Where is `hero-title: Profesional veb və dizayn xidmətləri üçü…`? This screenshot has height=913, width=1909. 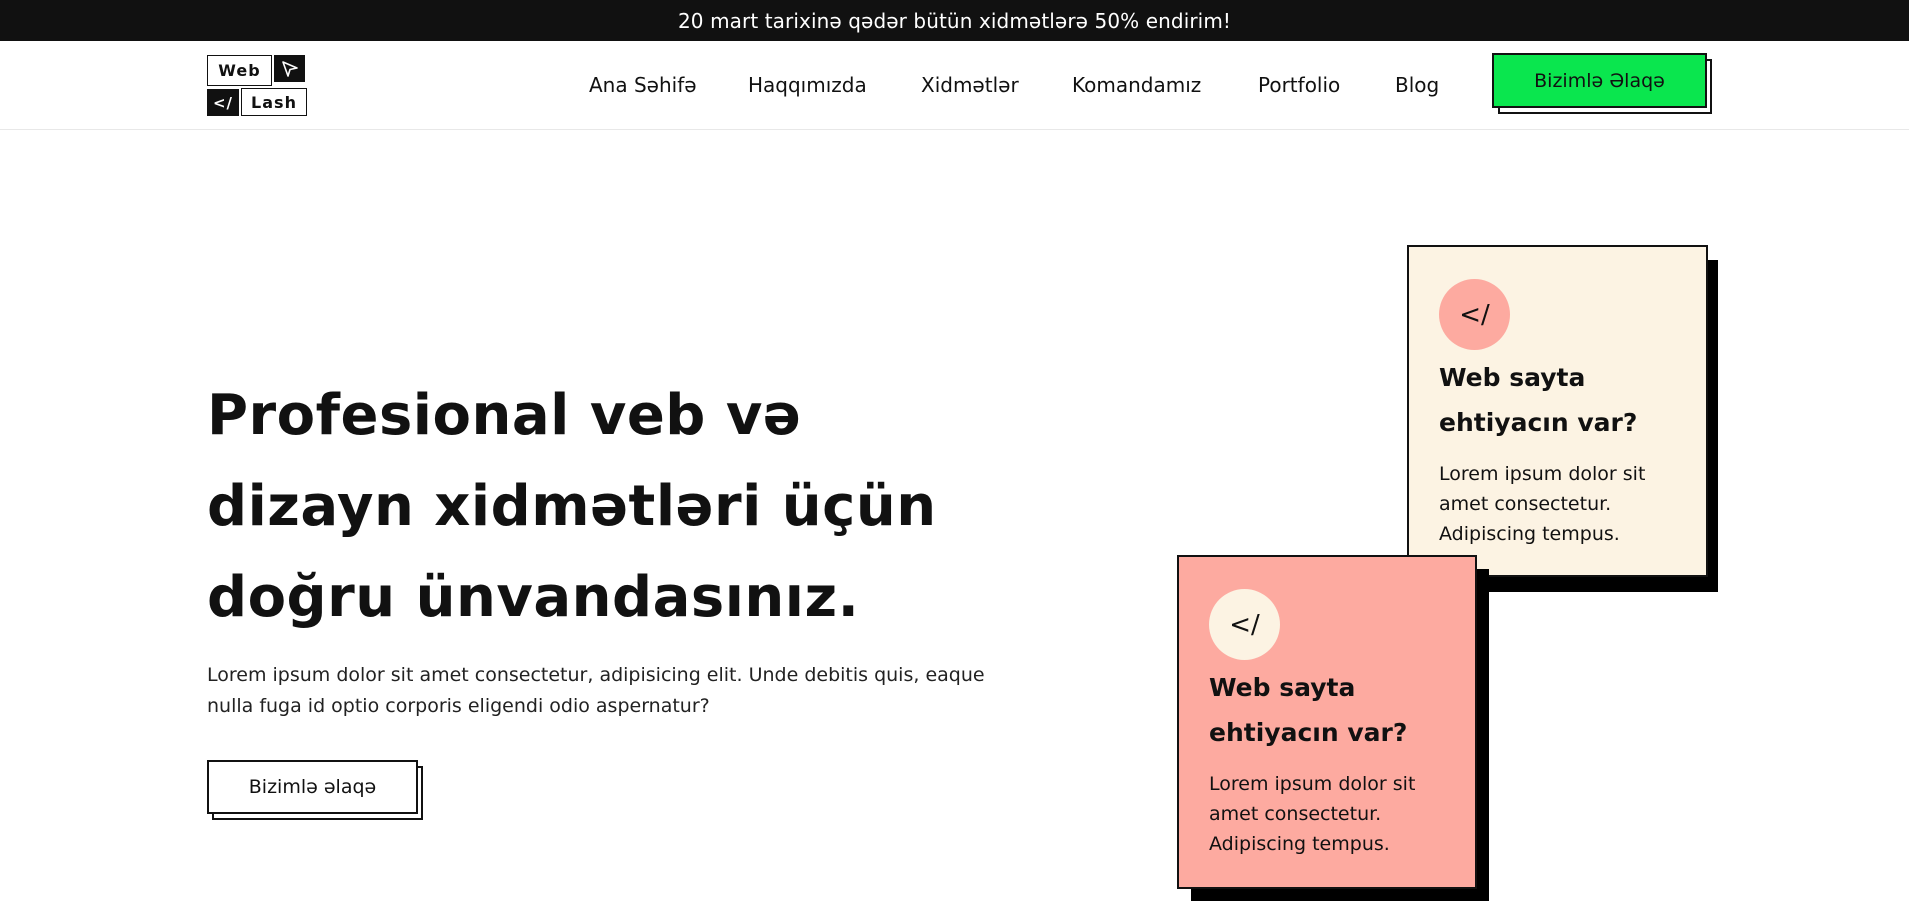 hero-title: Profesional veb və dizayn xidmətləri üçü… is located at coordinates (597, 506).